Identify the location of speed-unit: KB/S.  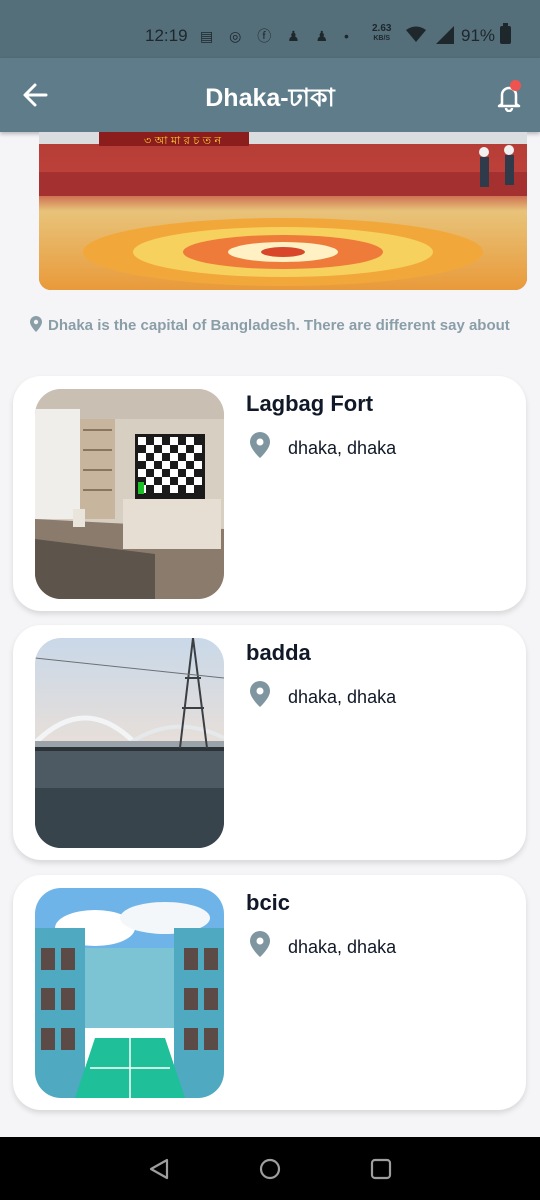
(382, 38).